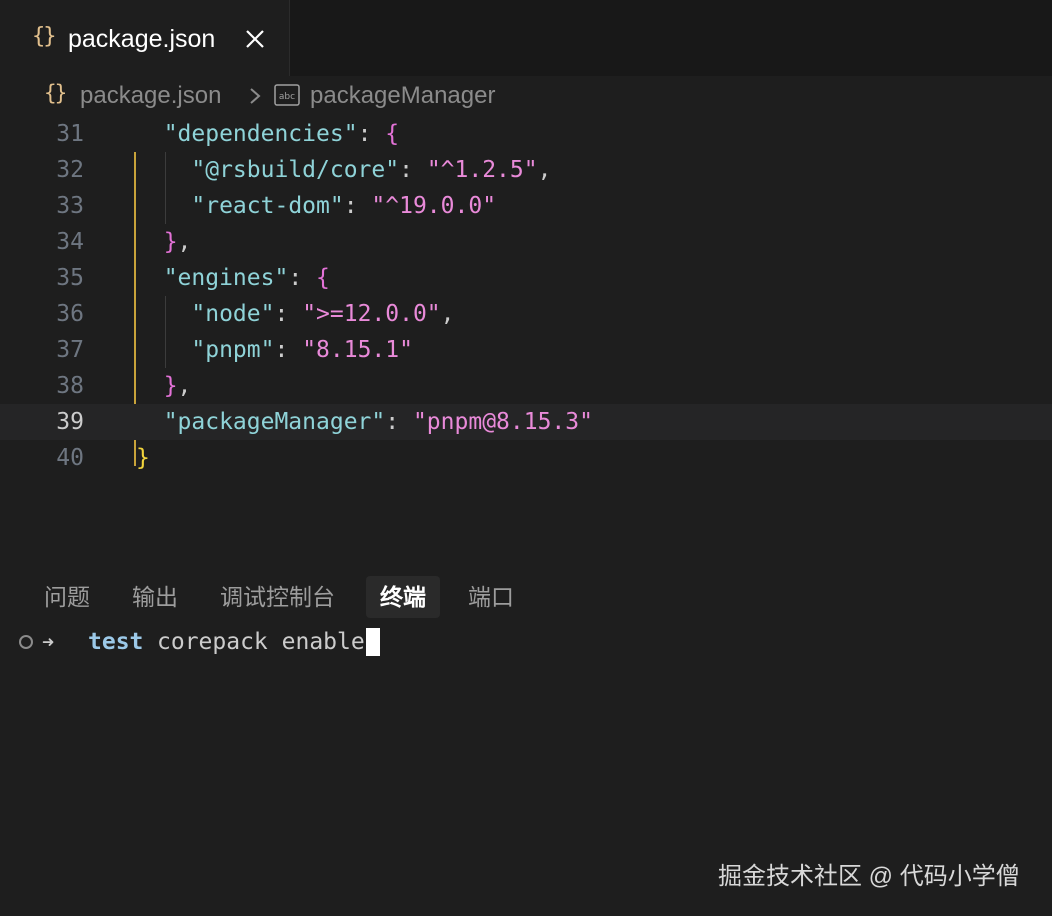  What do you see at coordinates (491, 597) in the screenshot?
I see `tab-ports: 端口` at bounding box center [491, 597].